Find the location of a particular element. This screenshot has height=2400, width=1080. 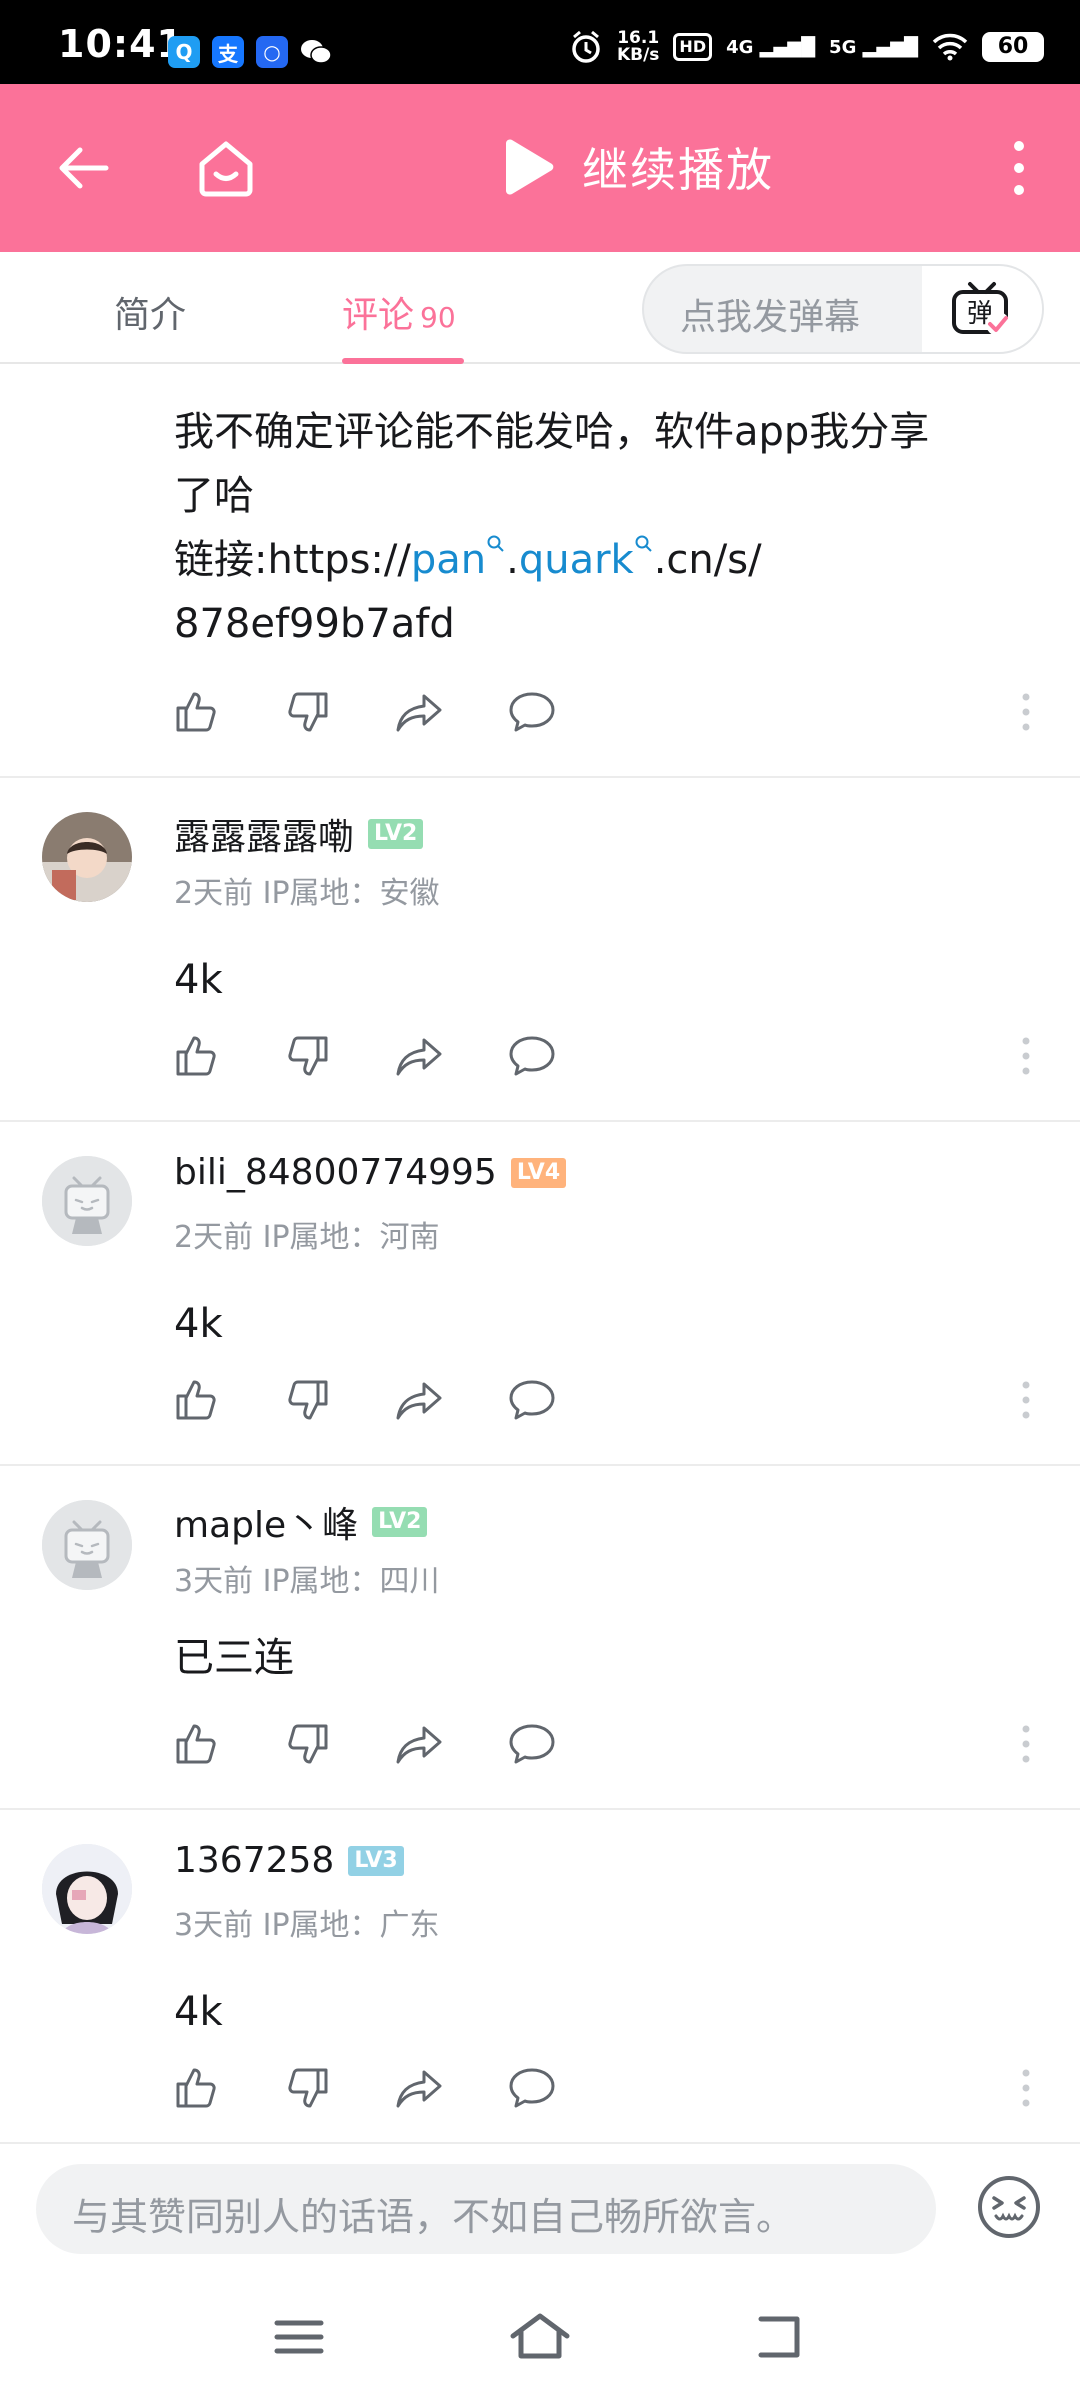

comment-link-last: 878ef99b7afd is located at coordinates (314, 624).